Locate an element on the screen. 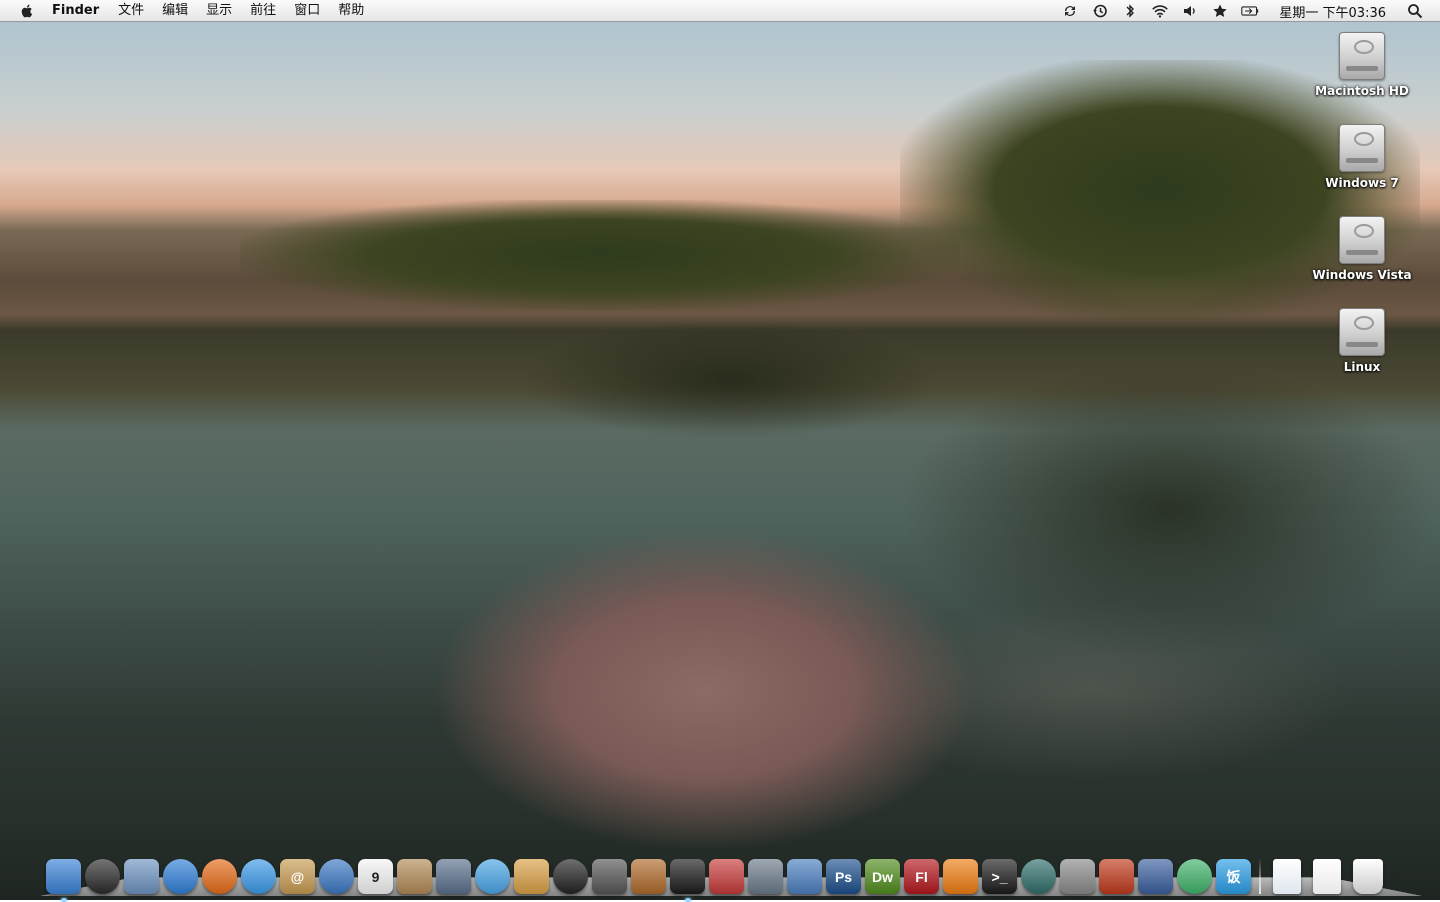  menu-edit: 编辑 is located at coordinates (175, 11).